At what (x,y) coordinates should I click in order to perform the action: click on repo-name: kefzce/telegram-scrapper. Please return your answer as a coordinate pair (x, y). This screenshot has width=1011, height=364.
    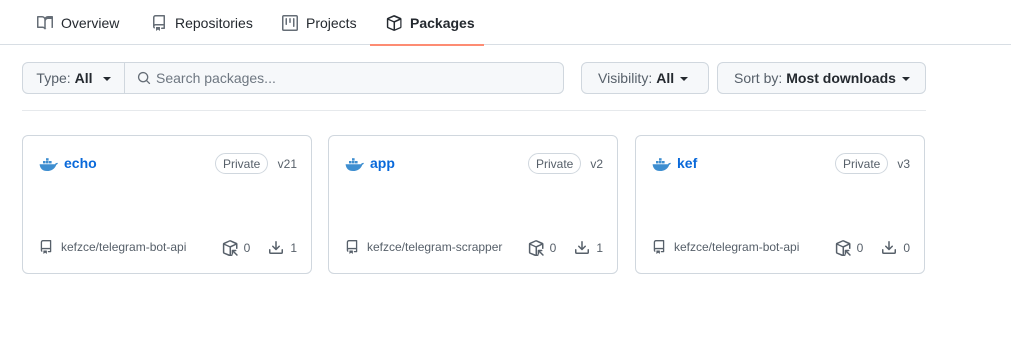
    Looking at the image, I should click on (435, 247).